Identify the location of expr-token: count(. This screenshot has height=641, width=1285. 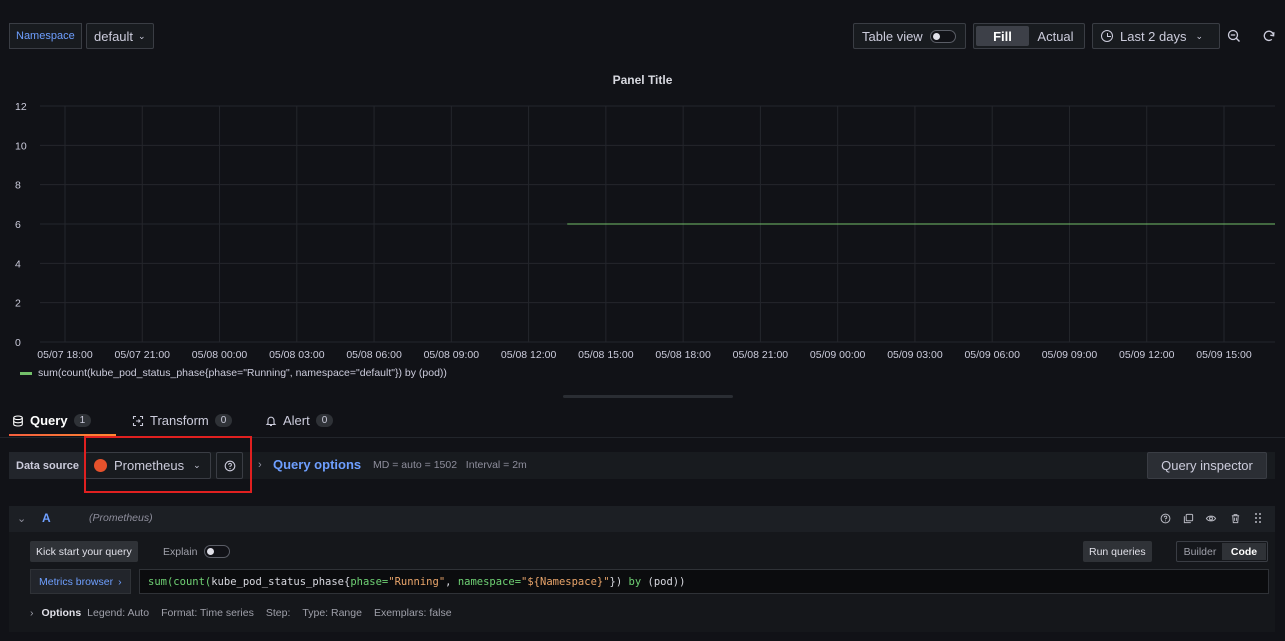
(192, 581).